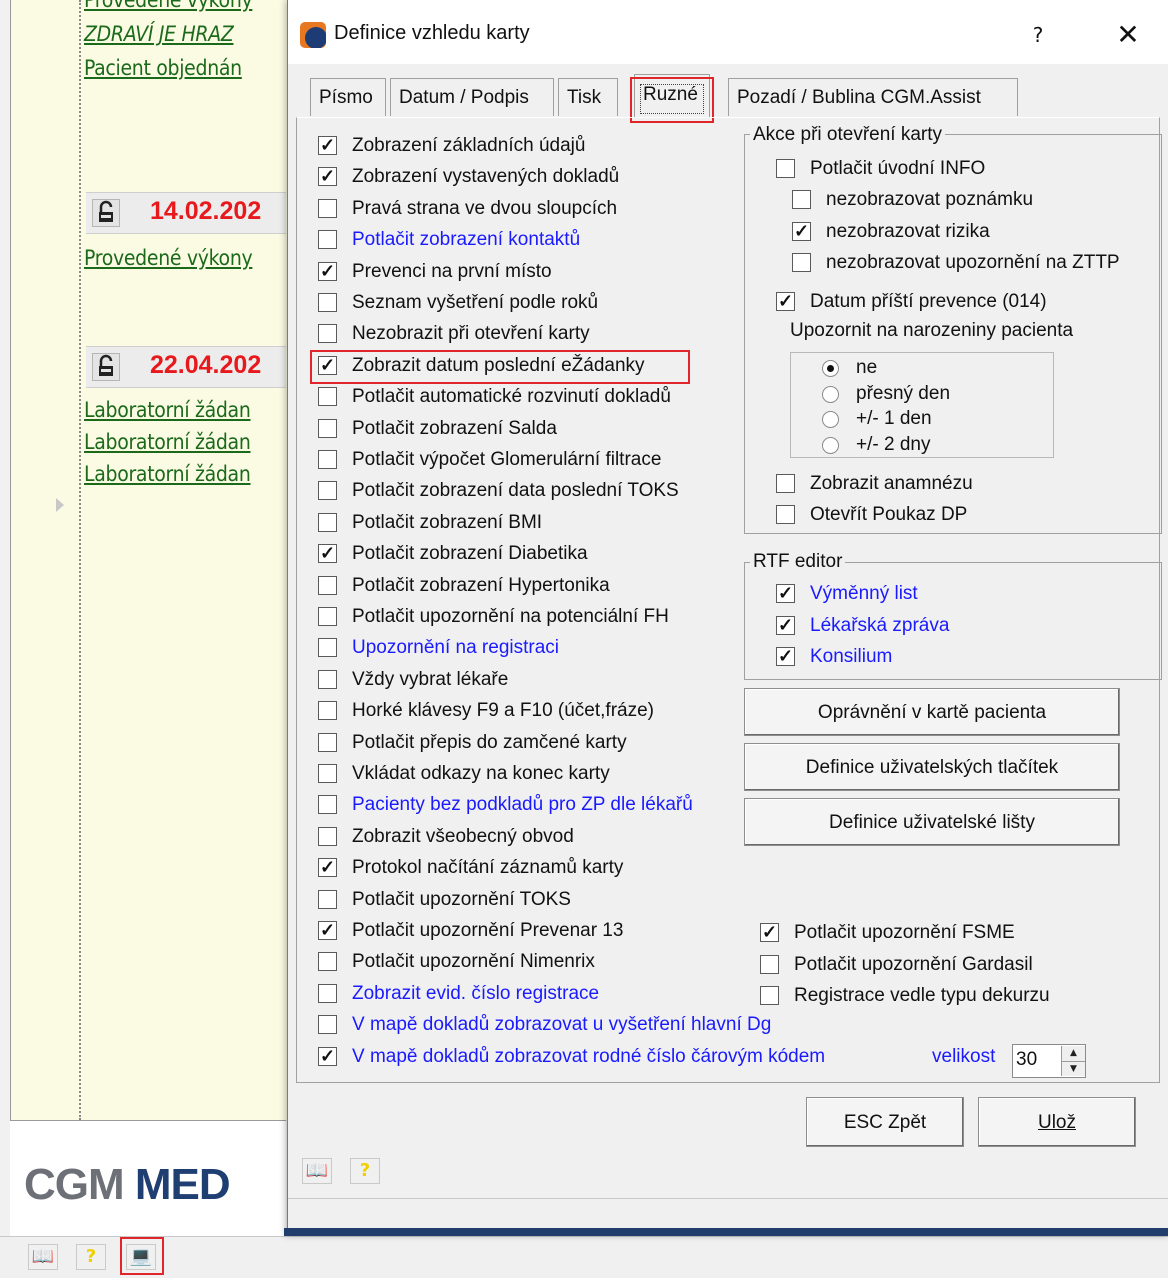 The width and height of the screenshot is (1168, 1278). Describe the element at coordinates (1128, 35) in the screenshot. I see `close-button: ✕` at that location.